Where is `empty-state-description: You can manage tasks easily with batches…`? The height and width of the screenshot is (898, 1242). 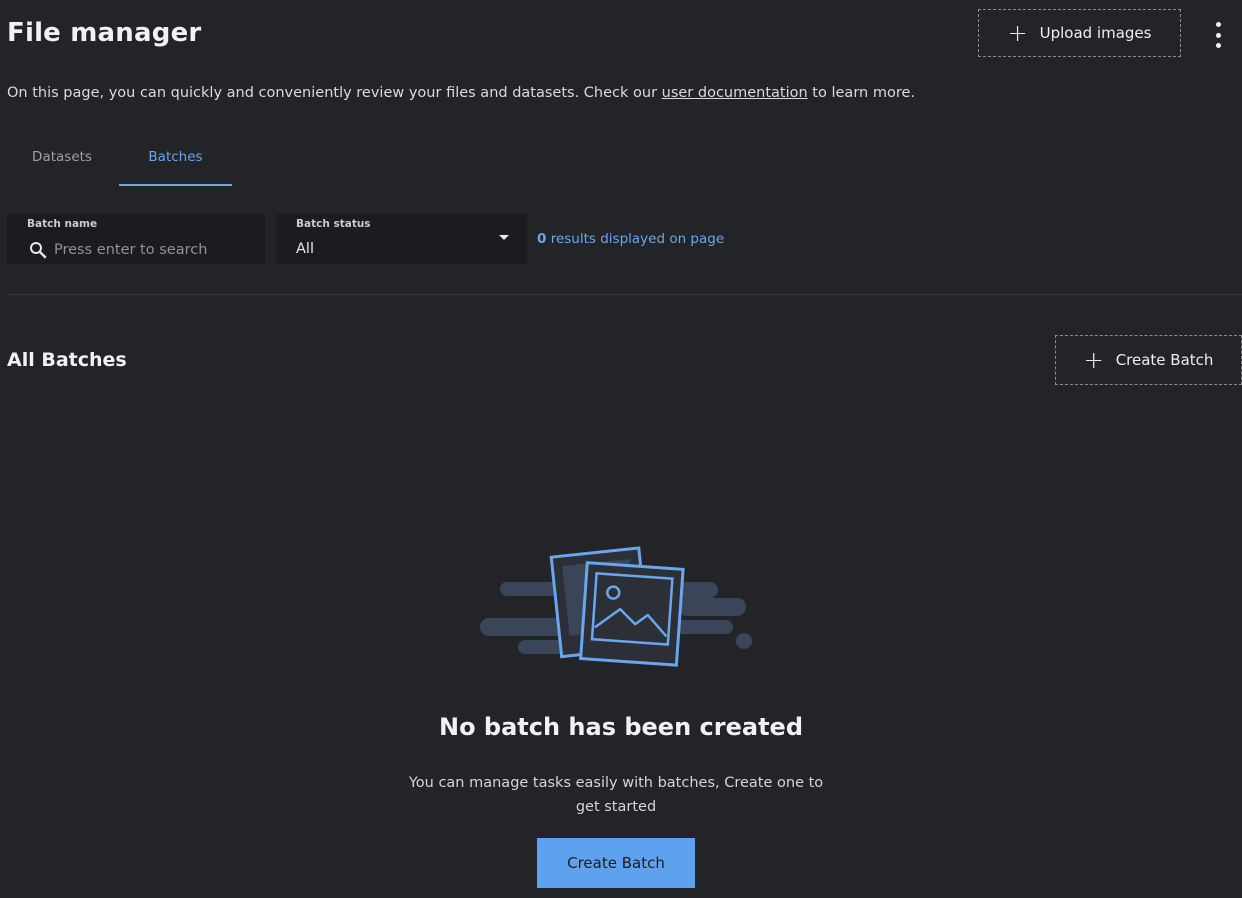 empty-state-description: You can manage tasks easily with batches… is located at coordinates (616, 795).